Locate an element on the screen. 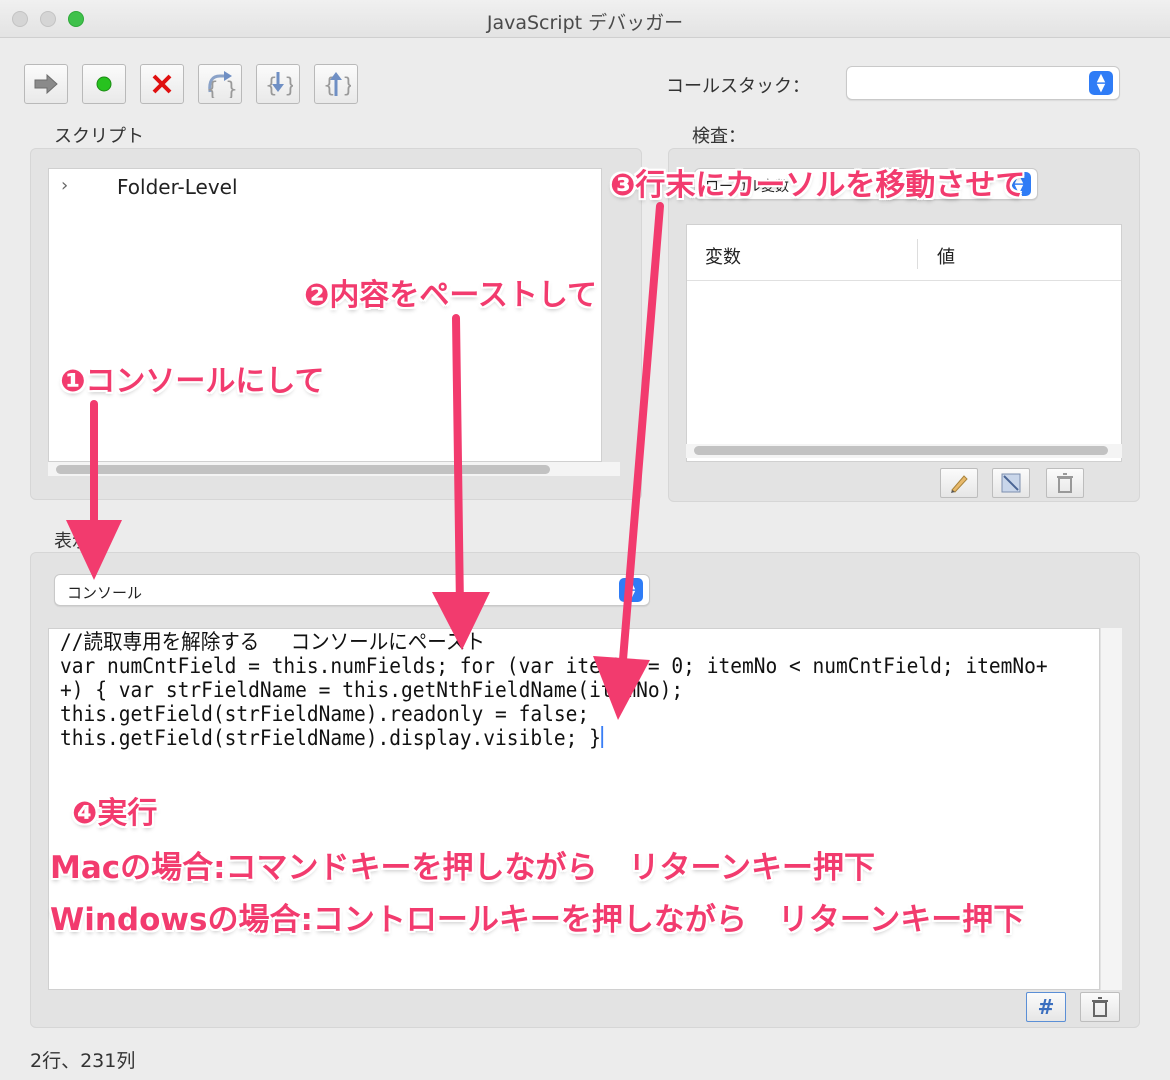 The width and height of the screenshot is (1170, 1080). line-numbers-button: # is located at coordinates (1046, 1007).